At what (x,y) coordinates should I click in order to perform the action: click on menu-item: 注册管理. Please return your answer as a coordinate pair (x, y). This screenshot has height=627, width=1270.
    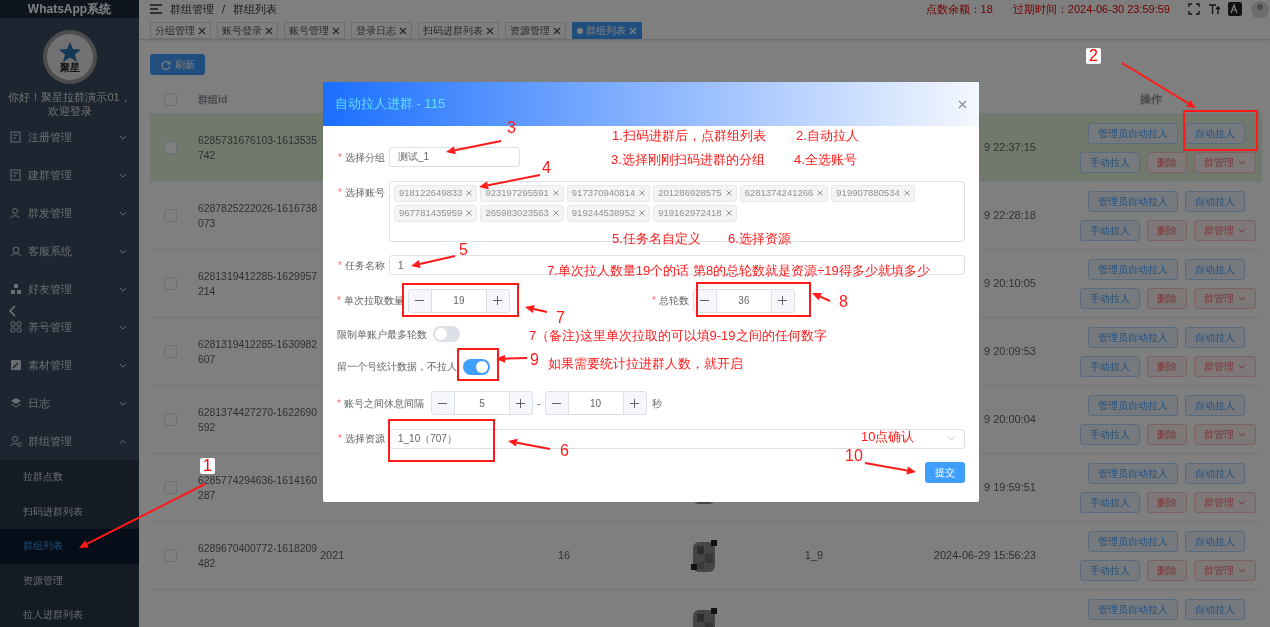
    Looking at the image, I should click on (69, 137).